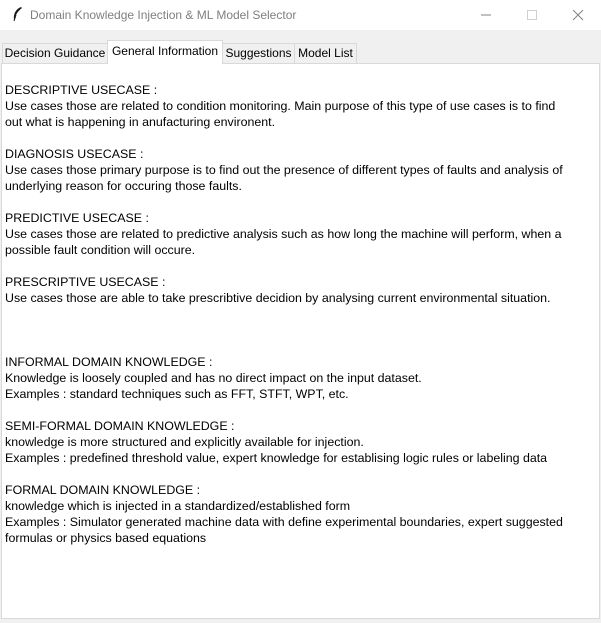 The image size is (601, 623). I want to click on knowledge-heading: INFORMAL DOMAIN KNOWLEDGE :, so click(109, 362).